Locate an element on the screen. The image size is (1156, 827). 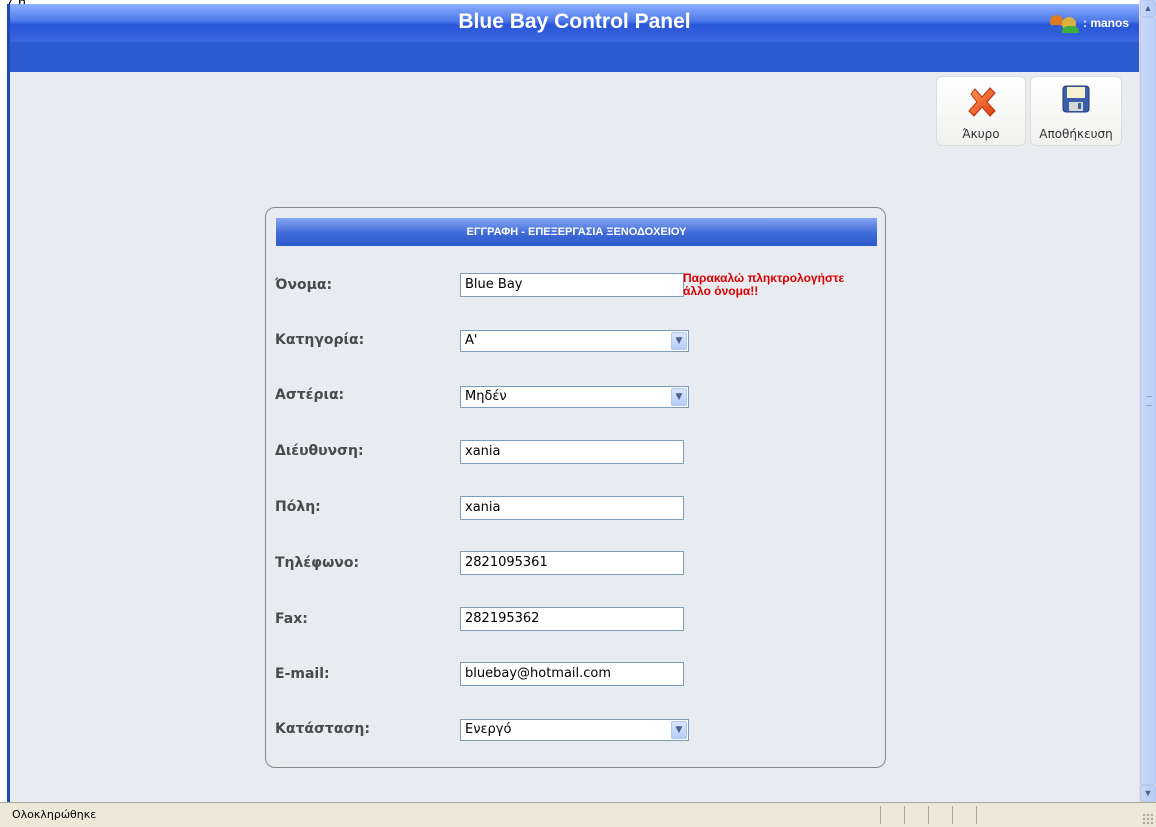
name-error-message: Παρακαλώ πληκτρολογήστε άλλο όνομα!! is located at coordinates (764, 284).